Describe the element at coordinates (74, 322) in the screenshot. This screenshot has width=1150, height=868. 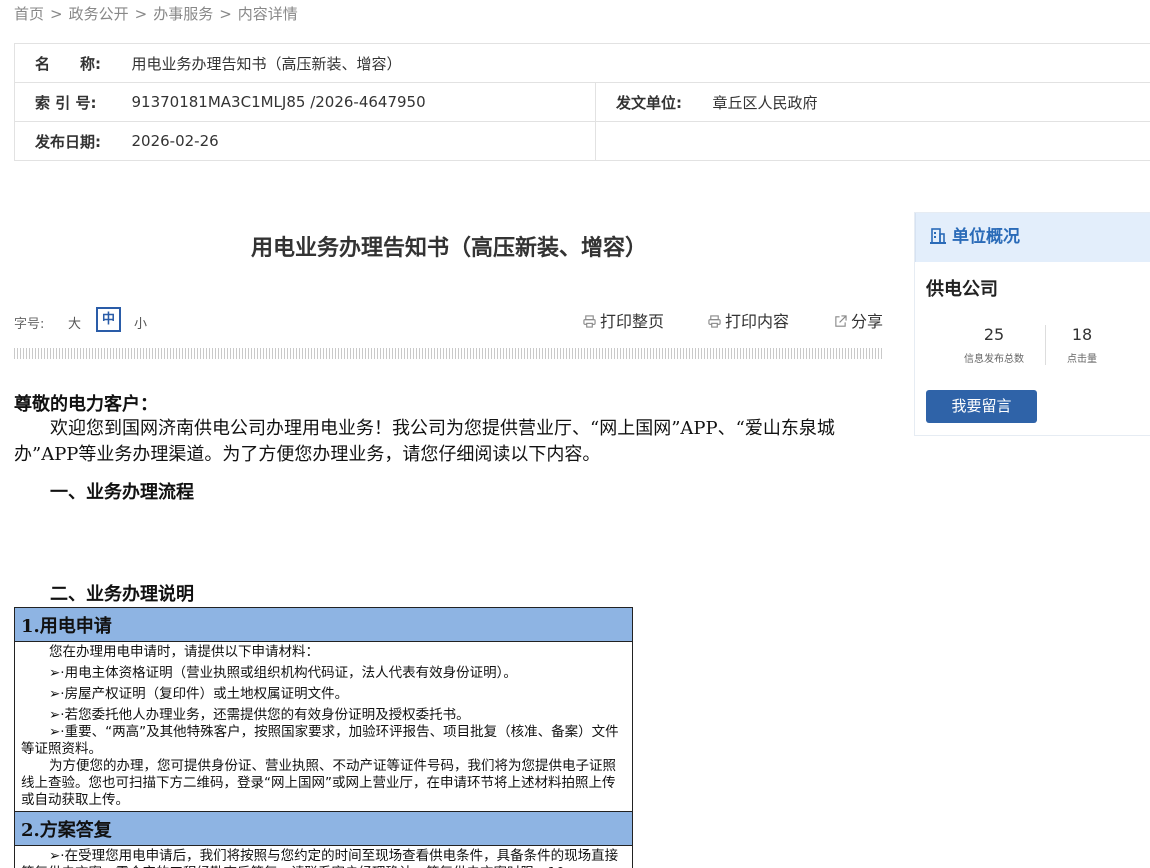
I see `font-size-large-button: 大` at that location.